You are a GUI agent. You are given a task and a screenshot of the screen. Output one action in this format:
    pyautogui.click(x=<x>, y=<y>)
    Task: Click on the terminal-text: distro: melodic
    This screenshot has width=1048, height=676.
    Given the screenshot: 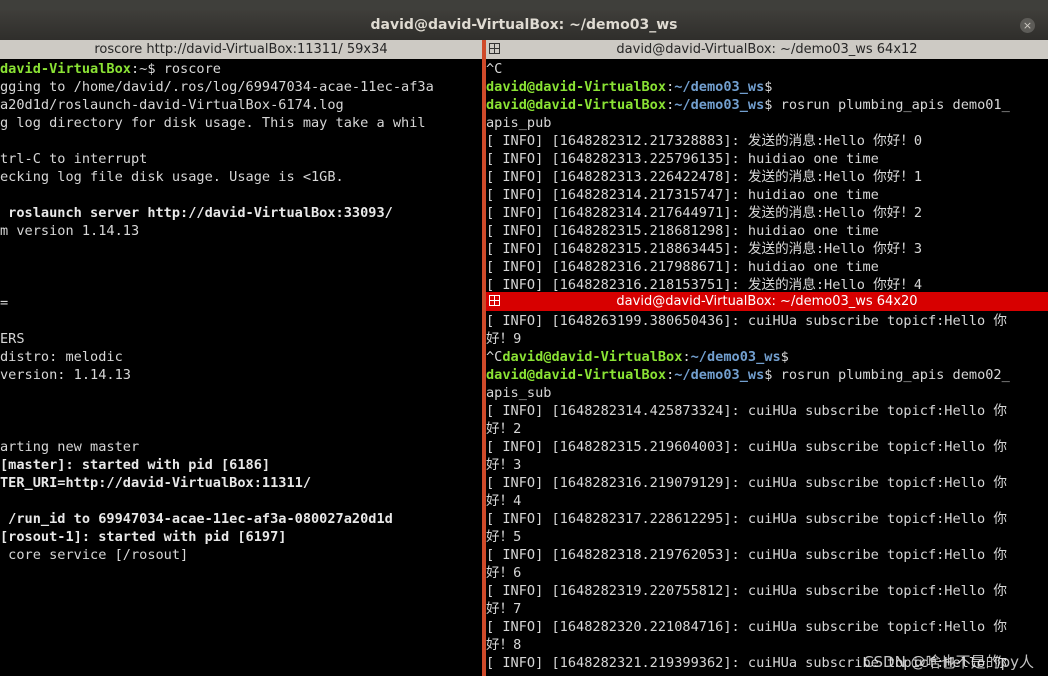 What is the action you would take?
    pyautogui.click(x=61, y=357)
    